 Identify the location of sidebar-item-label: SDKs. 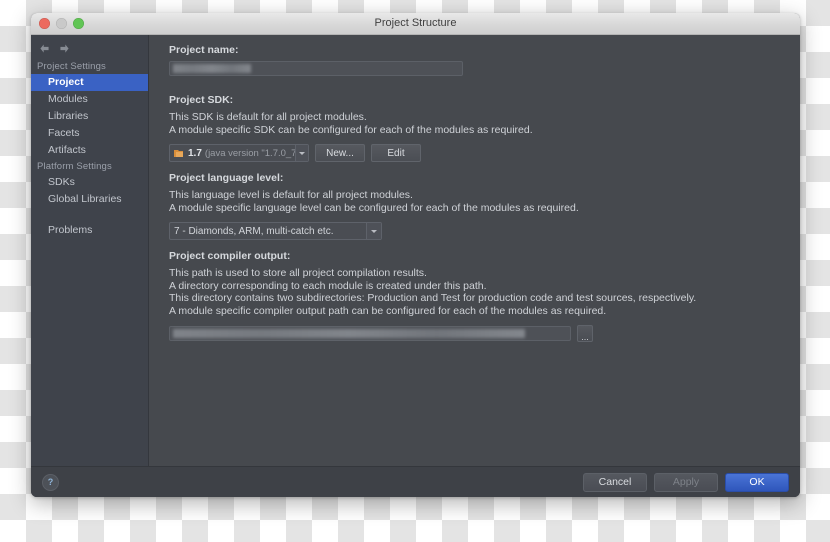
(61, 182).